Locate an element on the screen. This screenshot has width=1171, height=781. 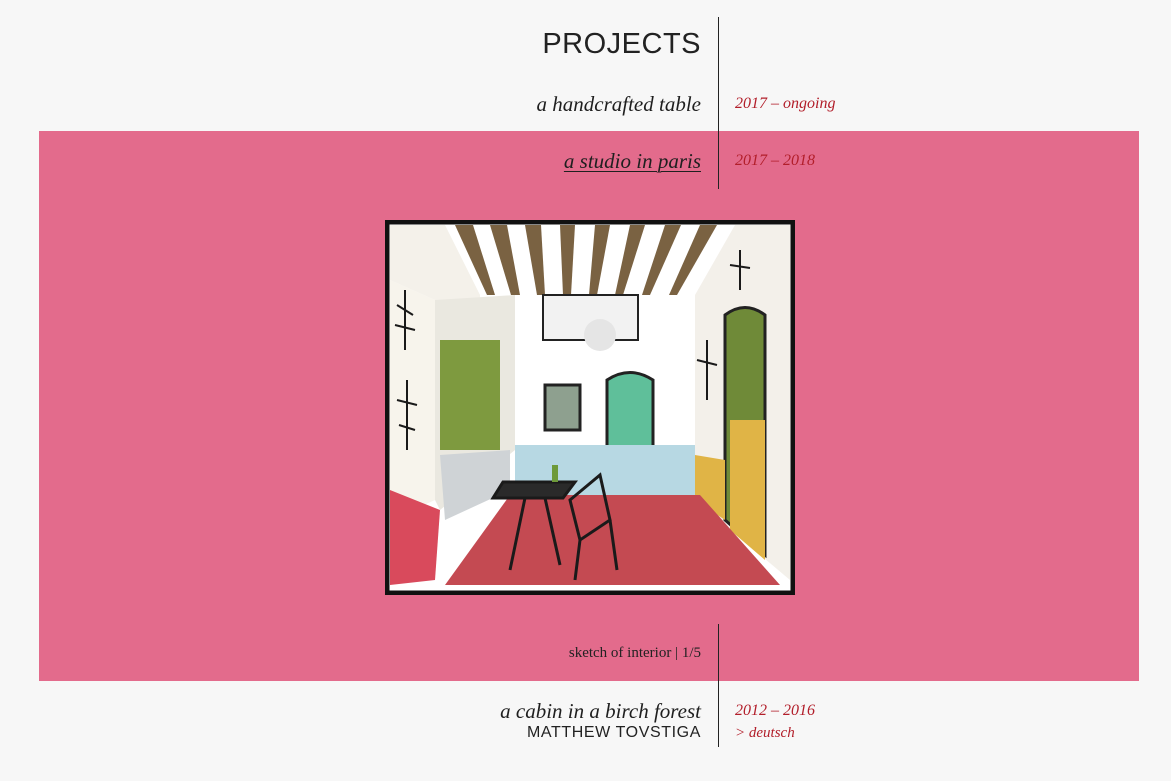
project-date-handcrafted-table: 2017 – ongoing is located at coordinates (785, 103).